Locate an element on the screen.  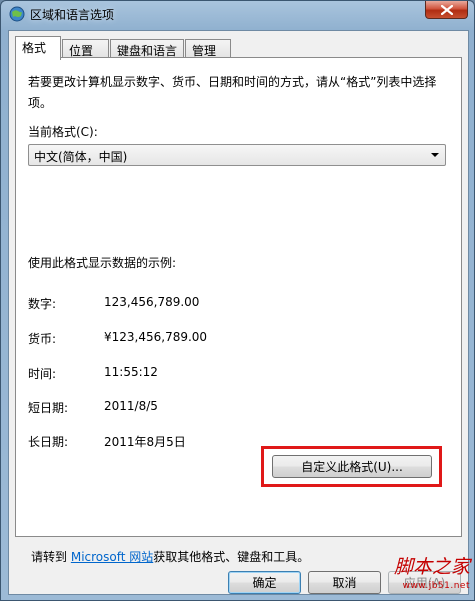
footer-text: 请转到 Microsoft 网站获取其他格式、键盘和工具。 is located at coordinates (170, 556).